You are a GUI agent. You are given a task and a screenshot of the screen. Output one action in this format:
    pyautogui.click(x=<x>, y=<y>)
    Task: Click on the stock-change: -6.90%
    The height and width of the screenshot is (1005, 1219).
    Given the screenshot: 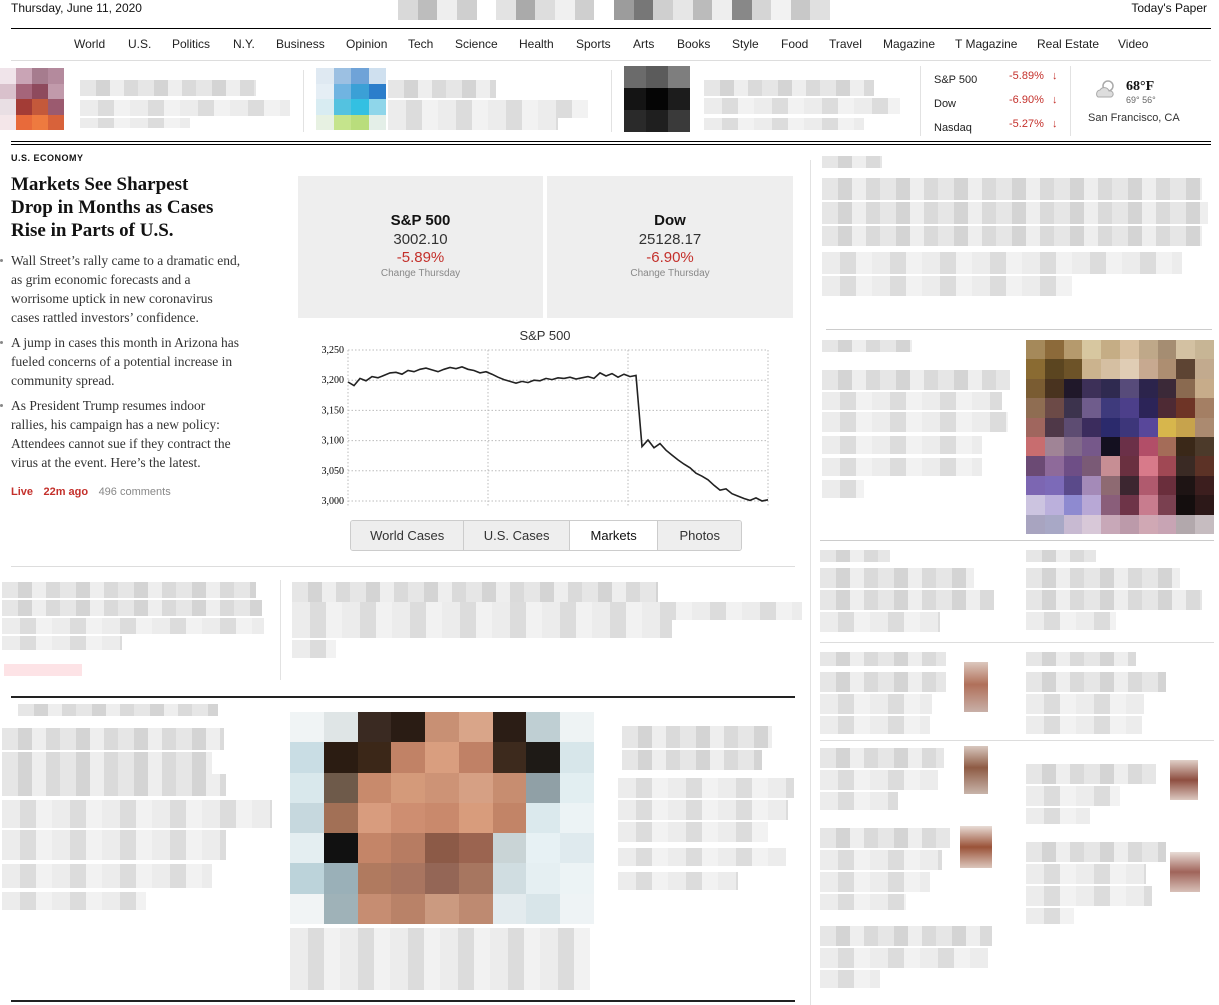 What is the action you would take?
    pyautogui.click(x=670, y=257)
    